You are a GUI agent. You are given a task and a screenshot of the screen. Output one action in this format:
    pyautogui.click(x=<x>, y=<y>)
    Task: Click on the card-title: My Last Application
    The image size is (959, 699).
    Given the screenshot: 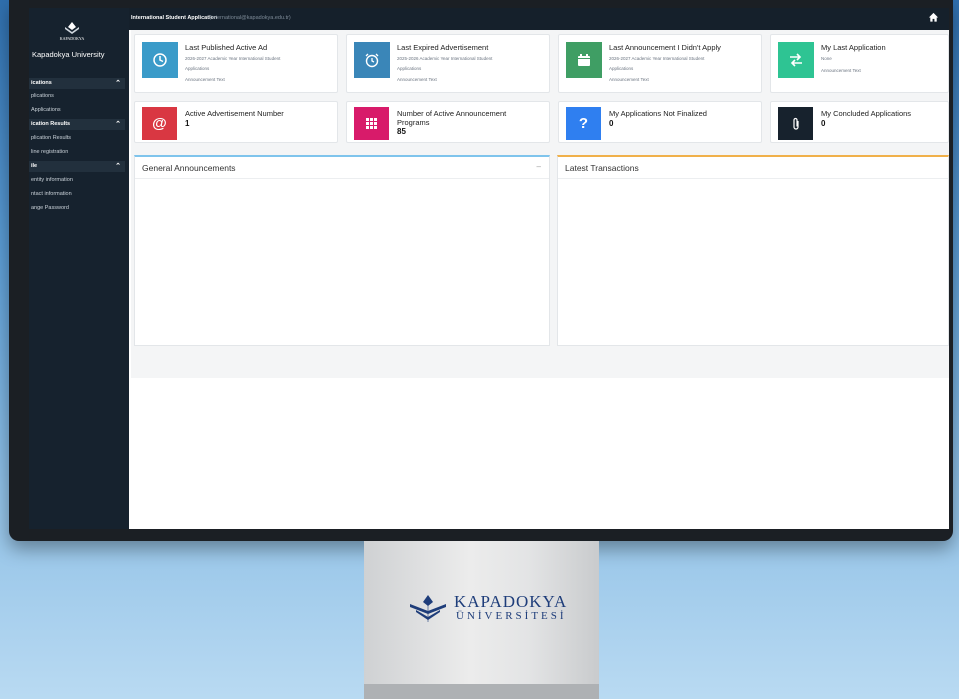 What is the action you would take?
    pyautogui.click(x=853, y=47)
    